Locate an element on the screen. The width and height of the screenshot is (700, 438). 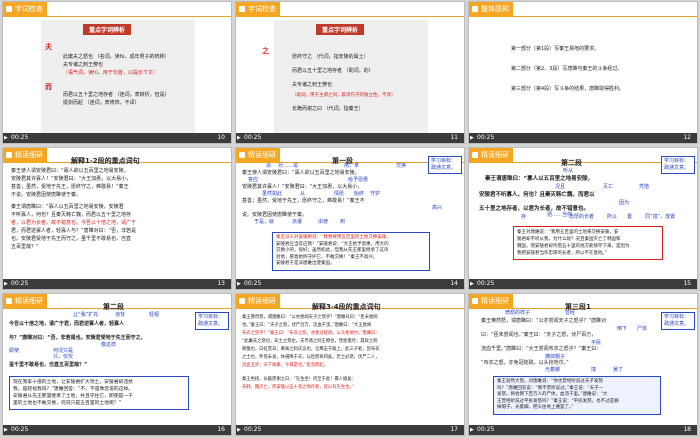
slide-header: 整体感知 is located at coordinates (583, 9).